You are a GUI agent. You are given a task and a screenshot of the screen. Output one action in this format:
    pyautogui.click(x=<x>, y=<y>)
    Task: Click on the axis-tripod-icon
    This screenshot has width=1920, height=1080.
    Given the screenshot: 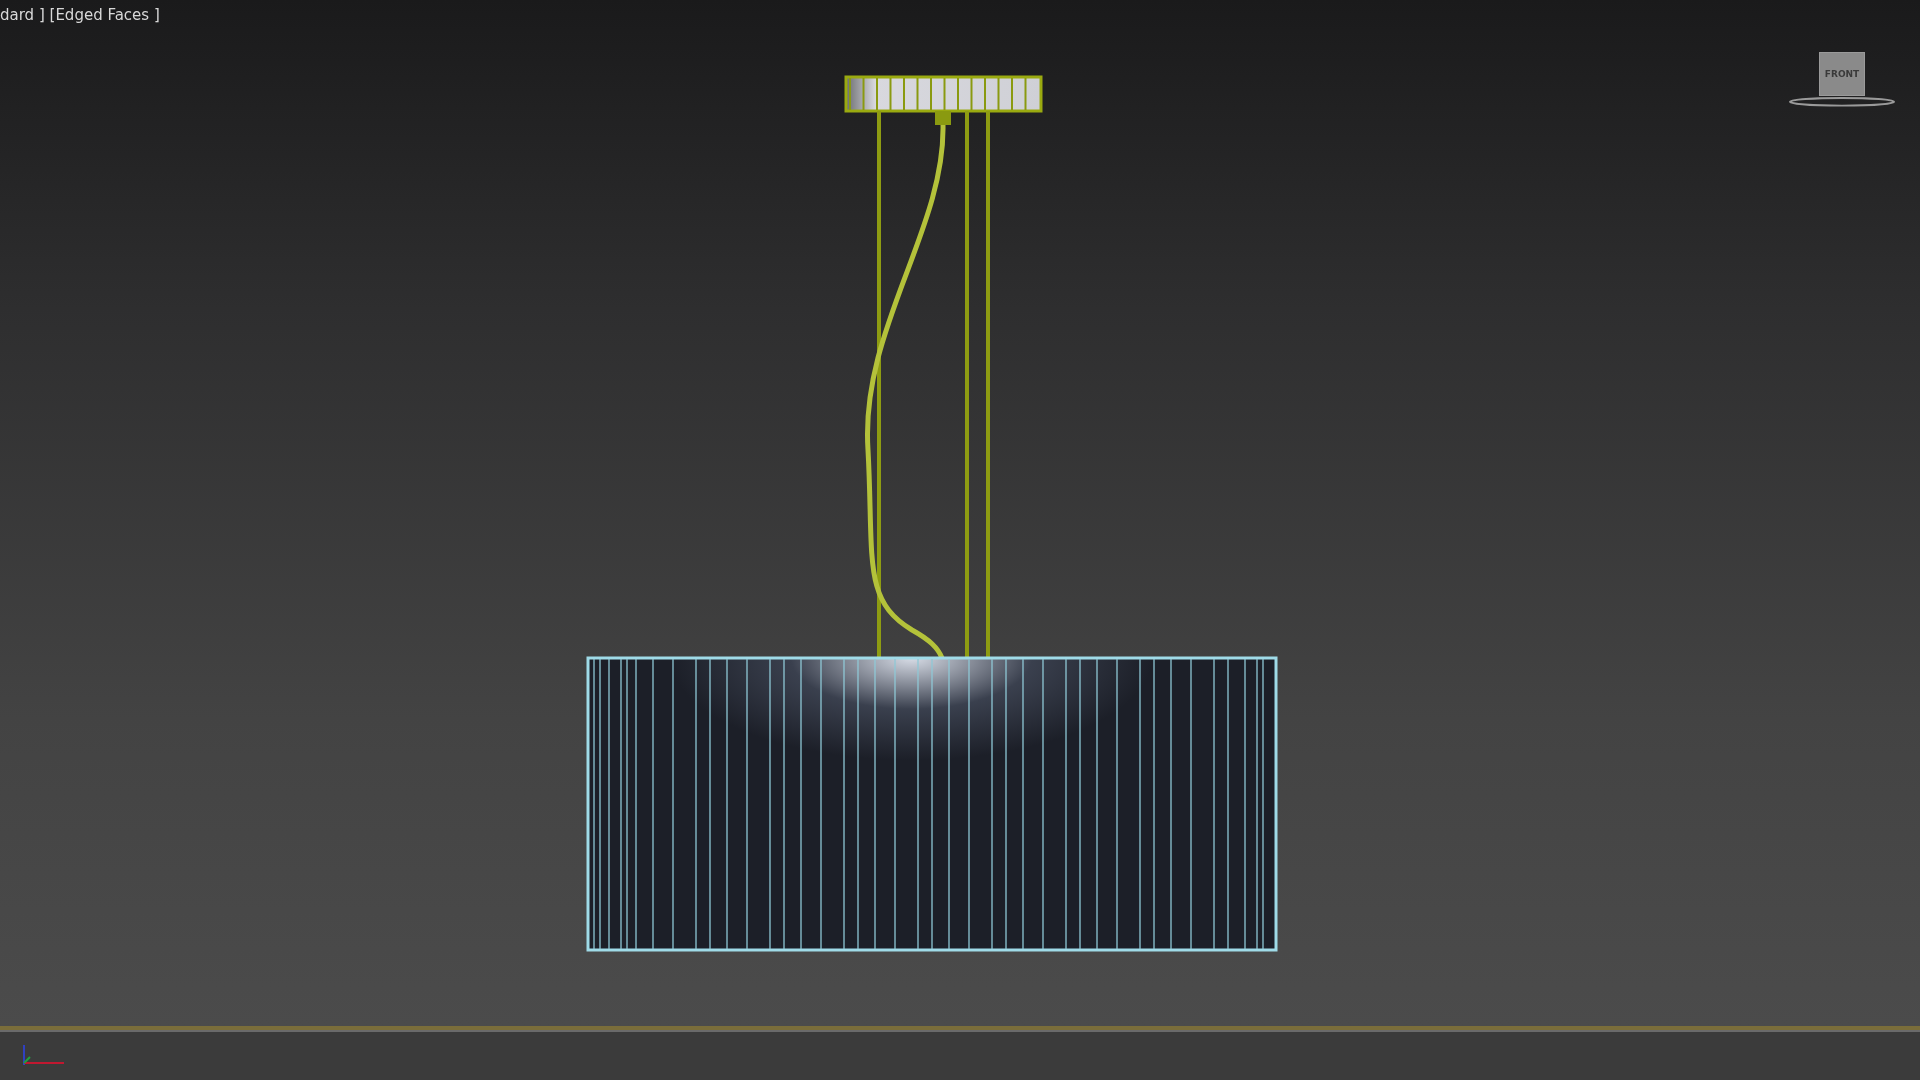 What is the action you would take?
    pyautogui.click(x=43, y=1056)
    